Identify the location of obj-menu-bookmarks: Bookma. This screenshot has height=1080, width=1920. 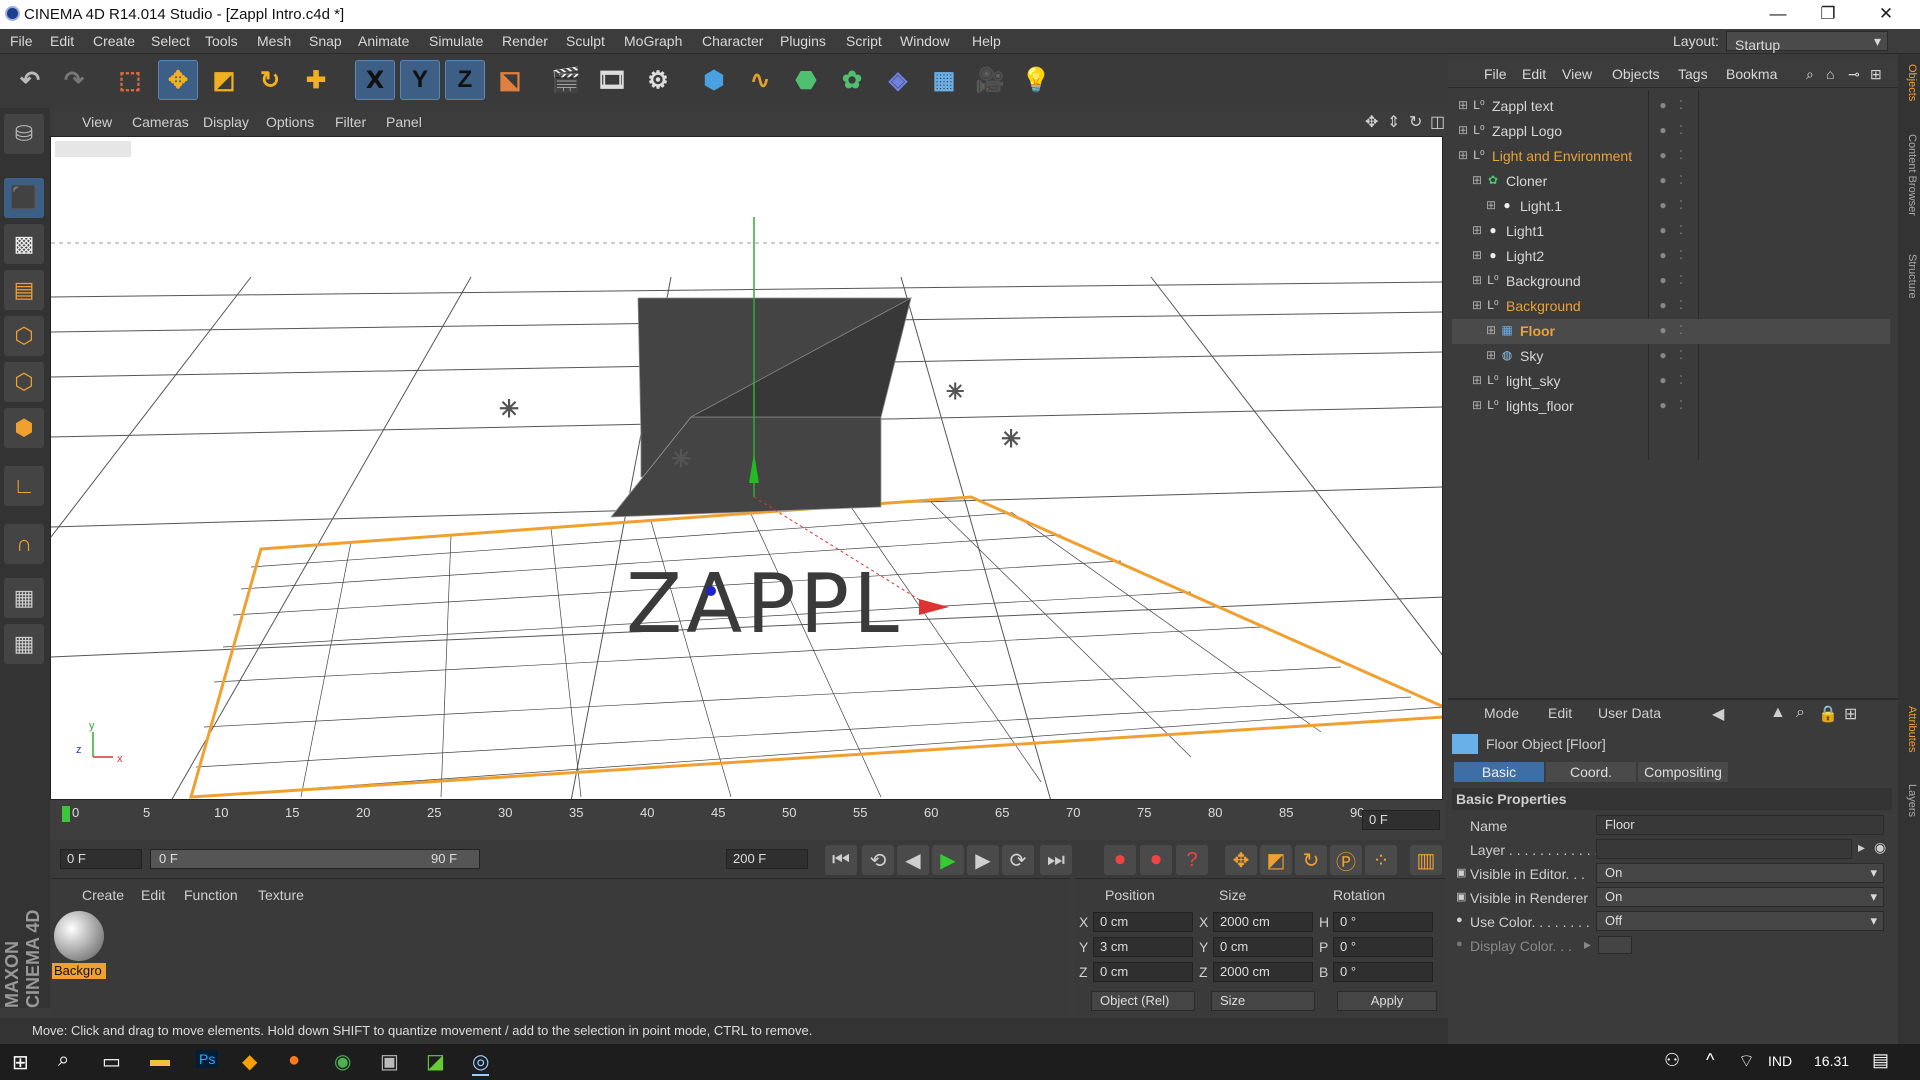
(1751, 74).